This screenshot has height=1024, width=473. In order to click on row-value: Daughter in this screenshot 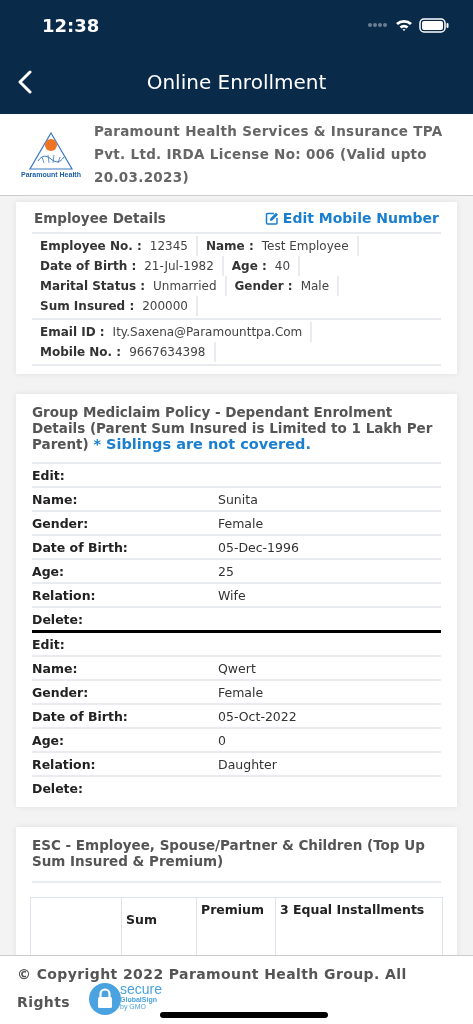, I will do `click(247, 764)`.